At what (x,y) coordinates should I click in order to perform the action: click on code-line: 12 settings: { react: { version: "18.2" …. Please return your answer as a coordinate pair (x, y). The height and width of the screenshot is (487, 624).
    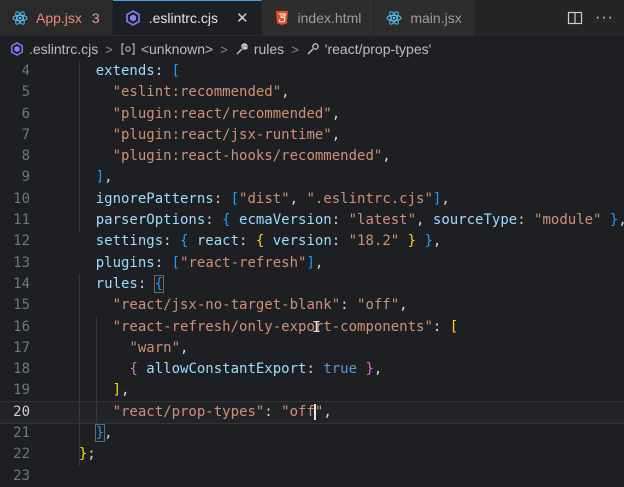
    Looking at the image, I should click on (312, 241).